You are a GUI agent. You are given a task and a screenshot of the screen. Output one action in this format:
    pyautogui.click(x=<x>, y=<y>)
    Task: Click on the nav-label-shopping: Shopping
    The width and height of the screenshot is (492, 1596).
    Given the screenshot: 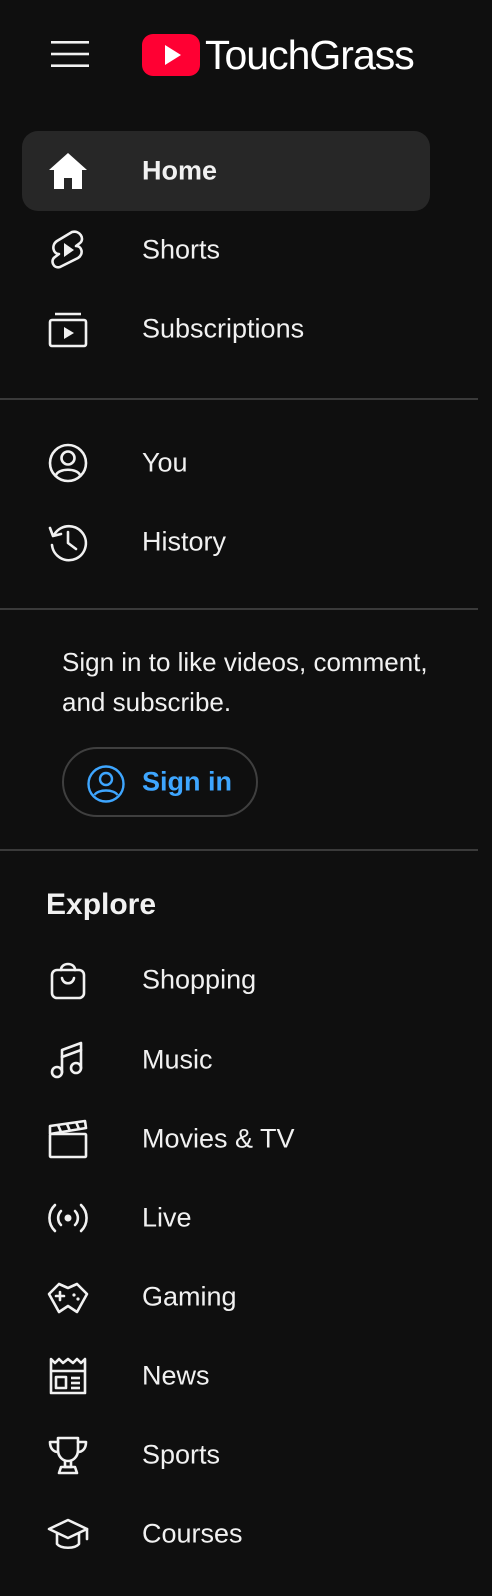 What is the action you would take?
    pyautogui.click(x=199, y=979)
    